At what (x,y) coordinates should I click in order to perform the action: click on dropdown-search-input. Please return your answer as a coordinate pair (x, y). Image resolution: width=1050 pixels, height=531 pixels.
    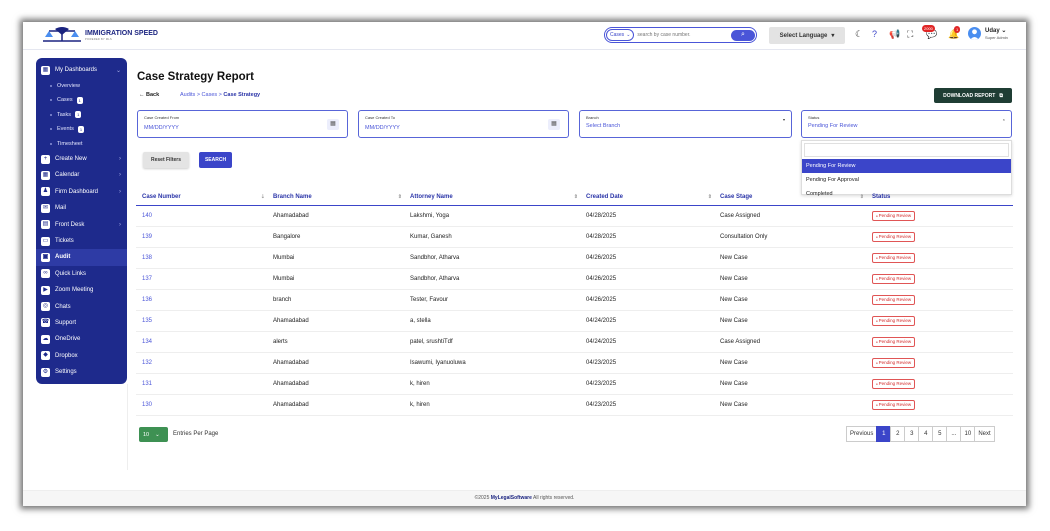
    Looking at the image, I should click on (906, 150).